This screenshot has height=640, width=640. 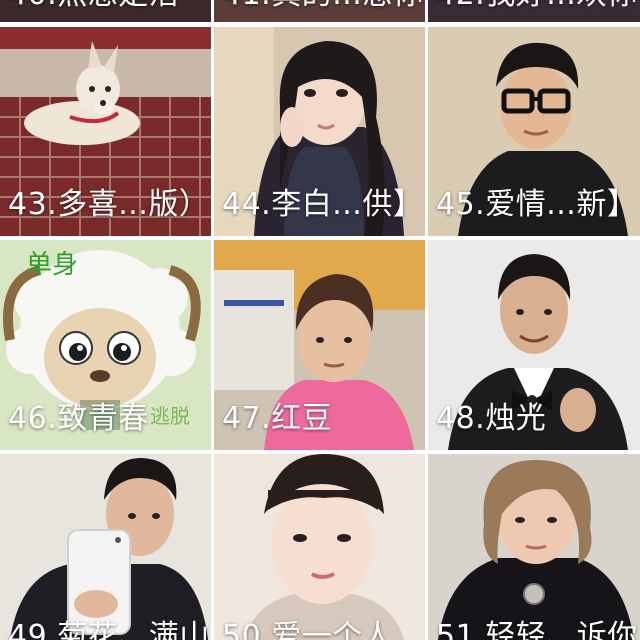 What do you see at coordinates (277, 418) in the screenshot?
I see `grid-item-label: 47.红豆` at bounding box center [277, 418].